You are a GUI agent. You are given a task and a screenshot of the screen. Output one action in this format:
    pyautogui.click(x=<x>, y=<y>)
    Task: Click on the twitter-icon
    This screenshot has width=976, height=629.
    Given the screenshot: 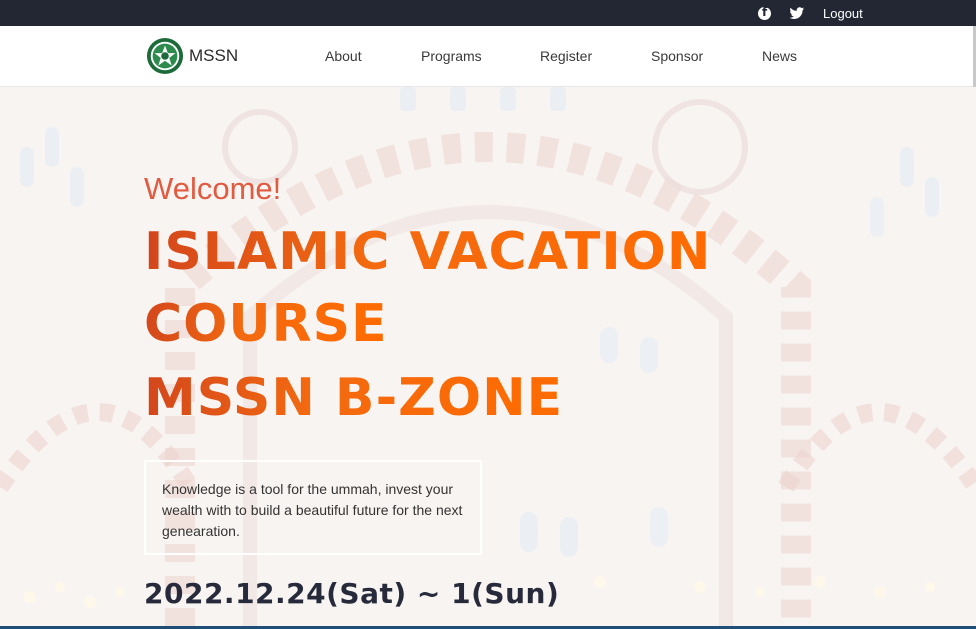 What is the action you would take?
    pyautogui.click(x=797, y=13)
    